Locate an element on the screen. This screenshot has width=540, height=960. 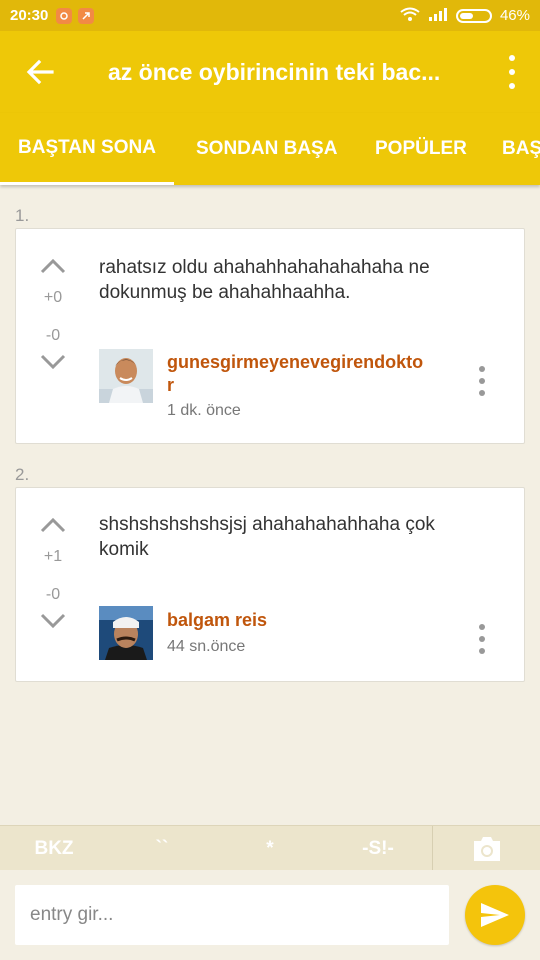
entry-number: 1. is located at coordinates (22, 215).